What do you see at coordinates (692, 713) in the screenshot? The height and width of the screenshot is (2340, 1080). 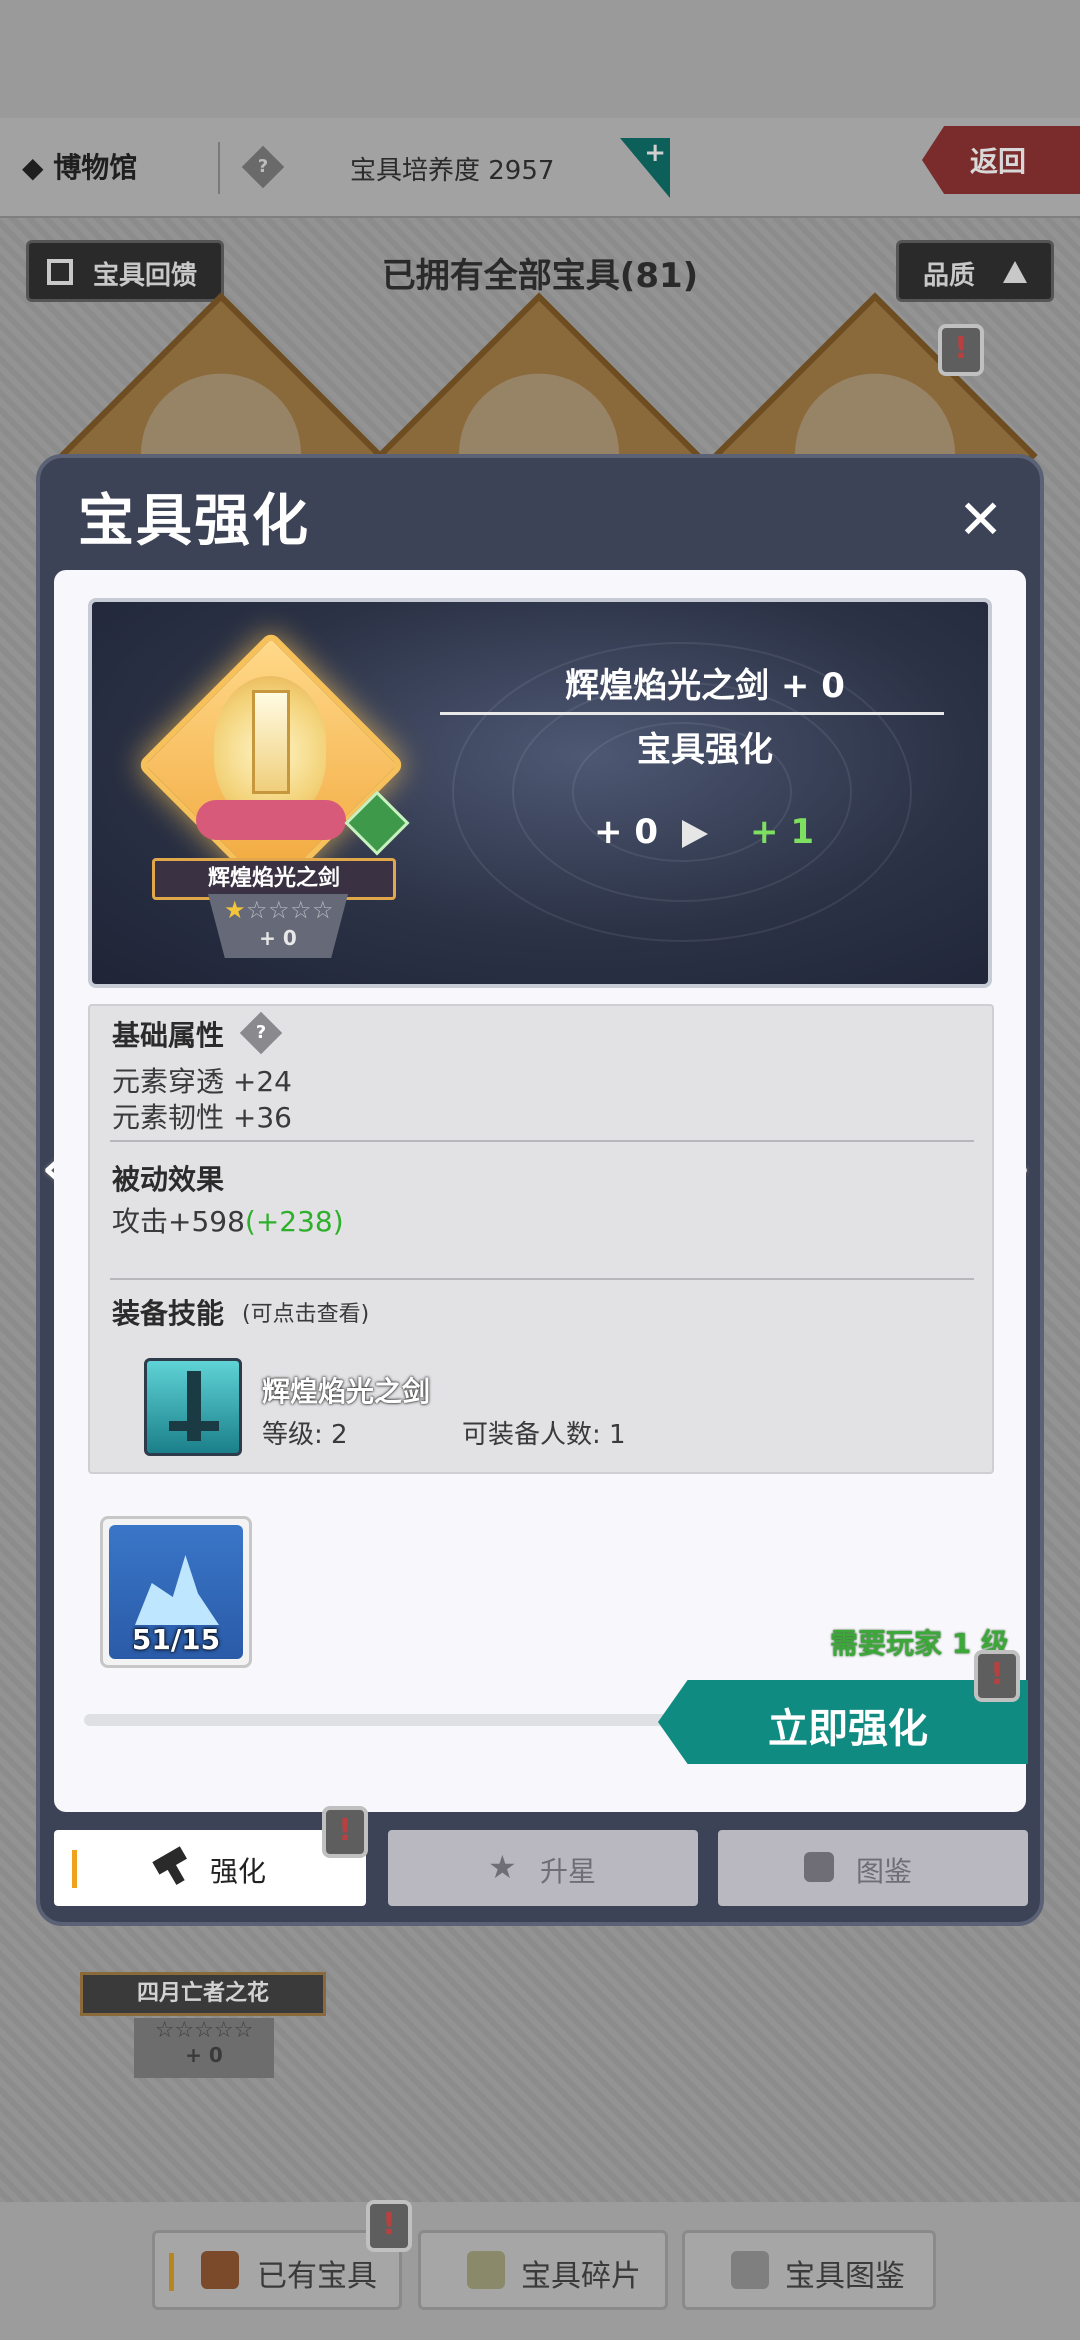 I see `hero-divider` at bounding box center [692, 713].